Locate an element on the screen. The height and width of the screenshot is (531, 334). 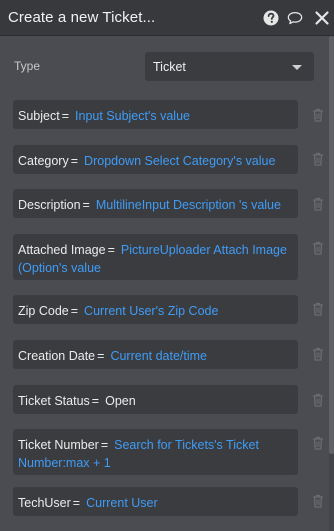
type-label: Type is located at coordinates (27, 66).